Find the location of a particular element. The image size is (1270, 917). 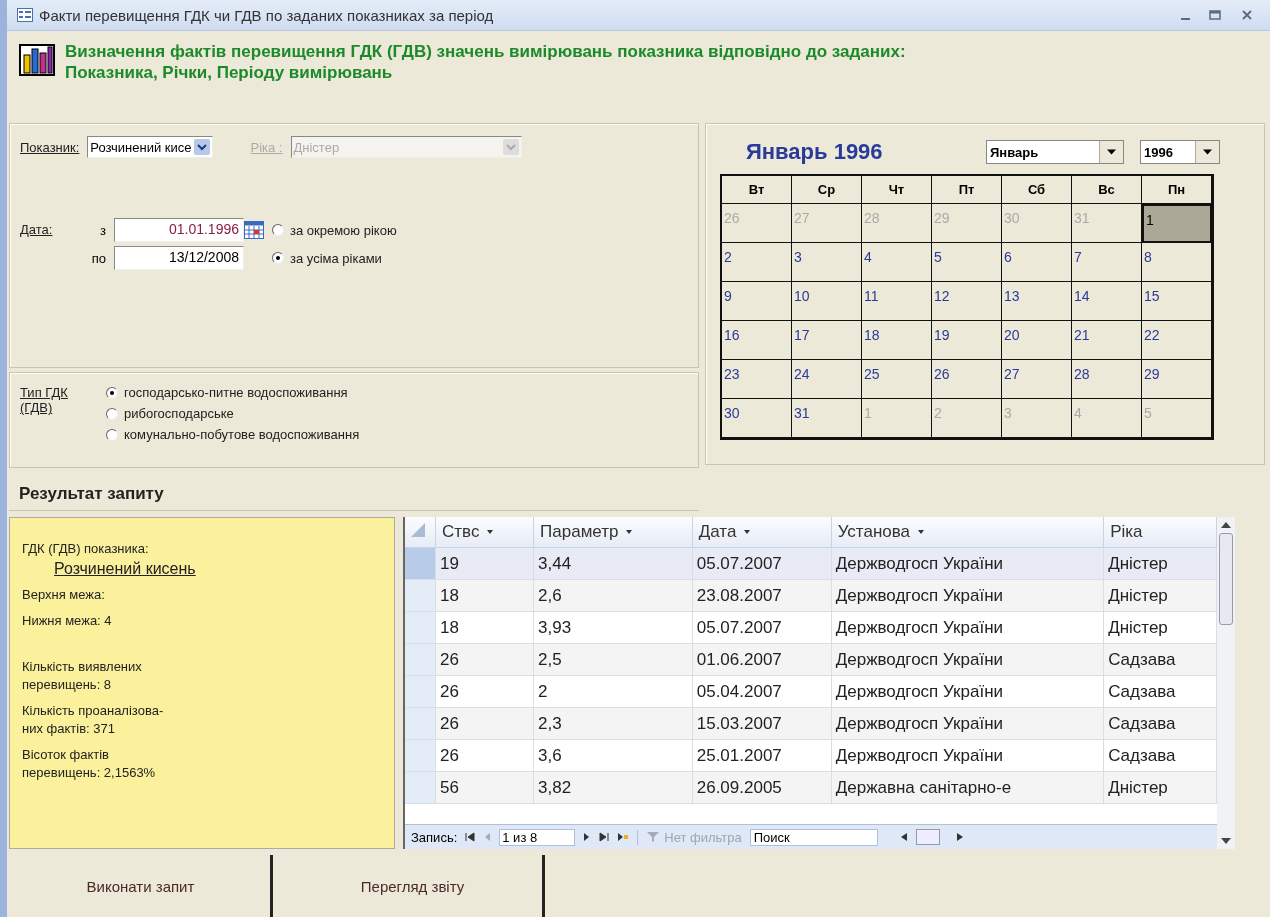

indicator-label: Показник: is located at coordinates (50, 147).